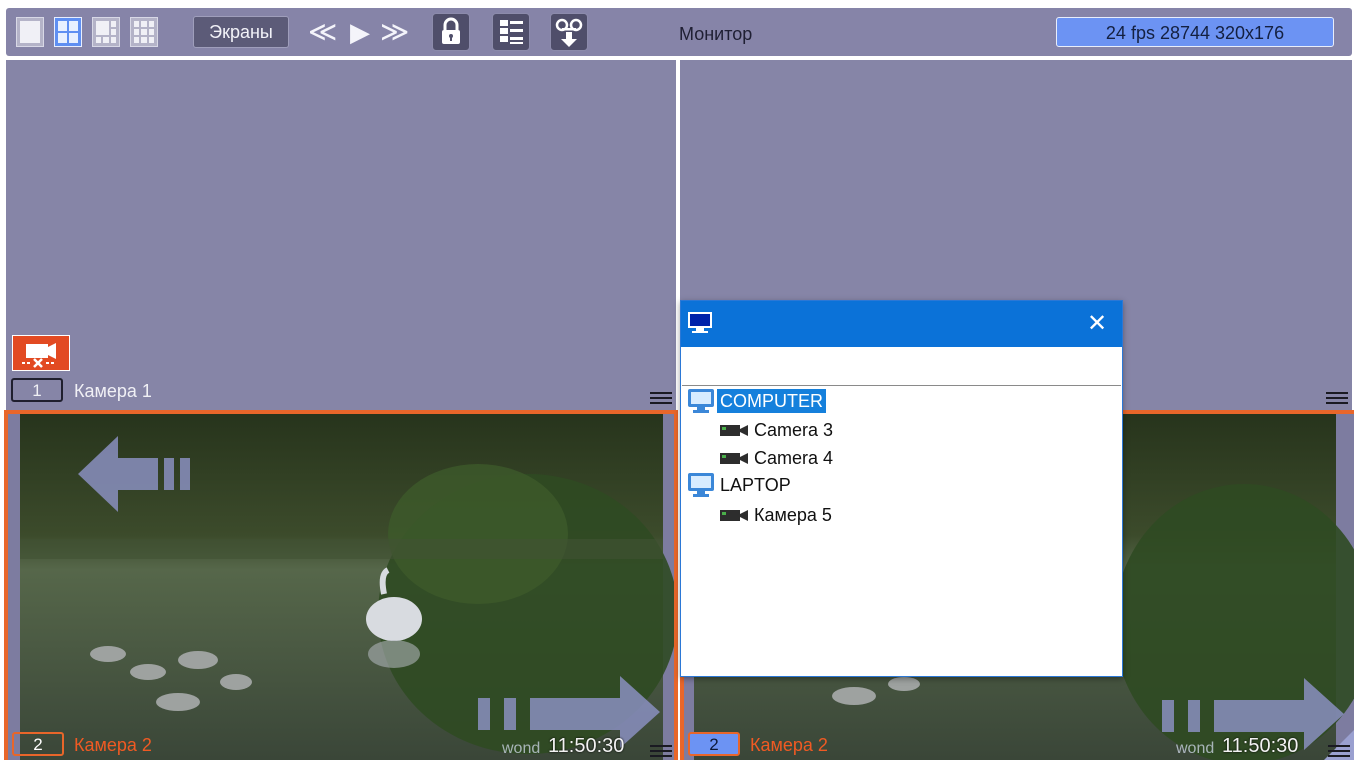  I want to click on layout-1plus5-button, so click(106, 32).